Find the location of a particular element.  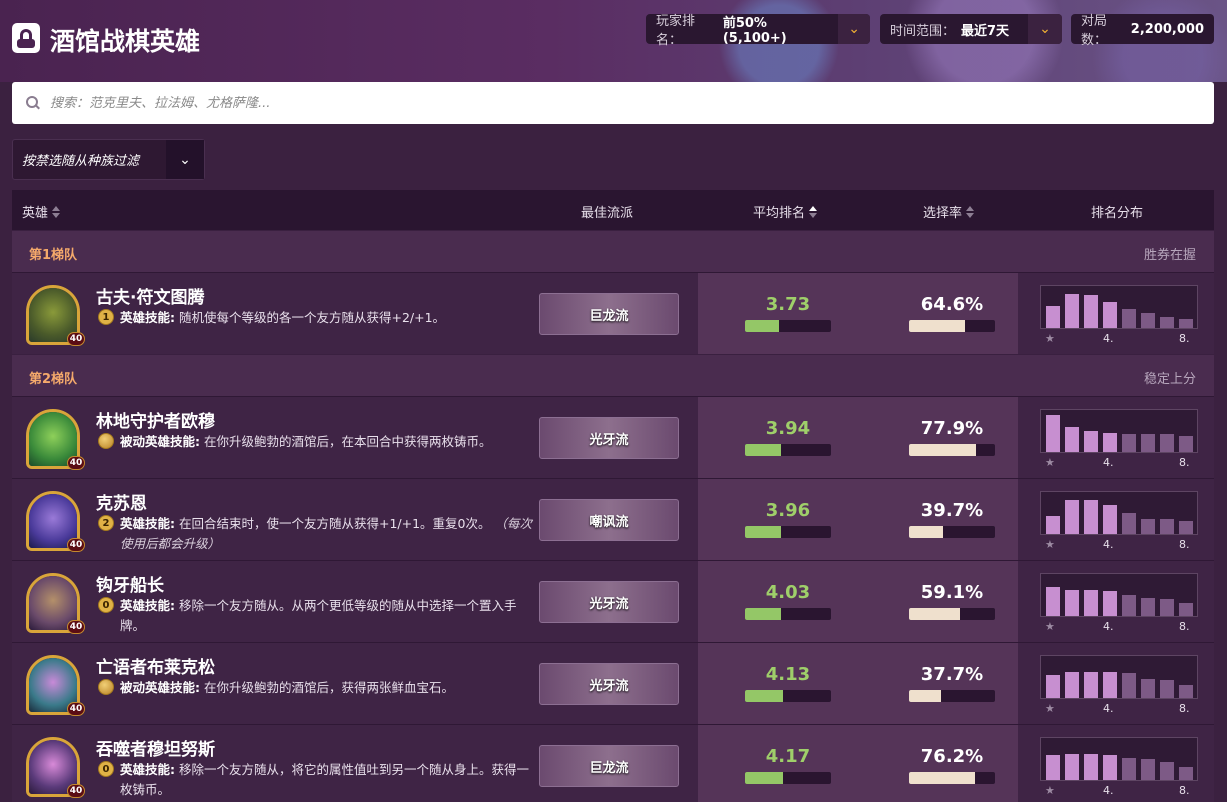

tribe-filter-dropdown: 按禁选随从种族过滤 ⌄ is located at coordinates (108, 159).